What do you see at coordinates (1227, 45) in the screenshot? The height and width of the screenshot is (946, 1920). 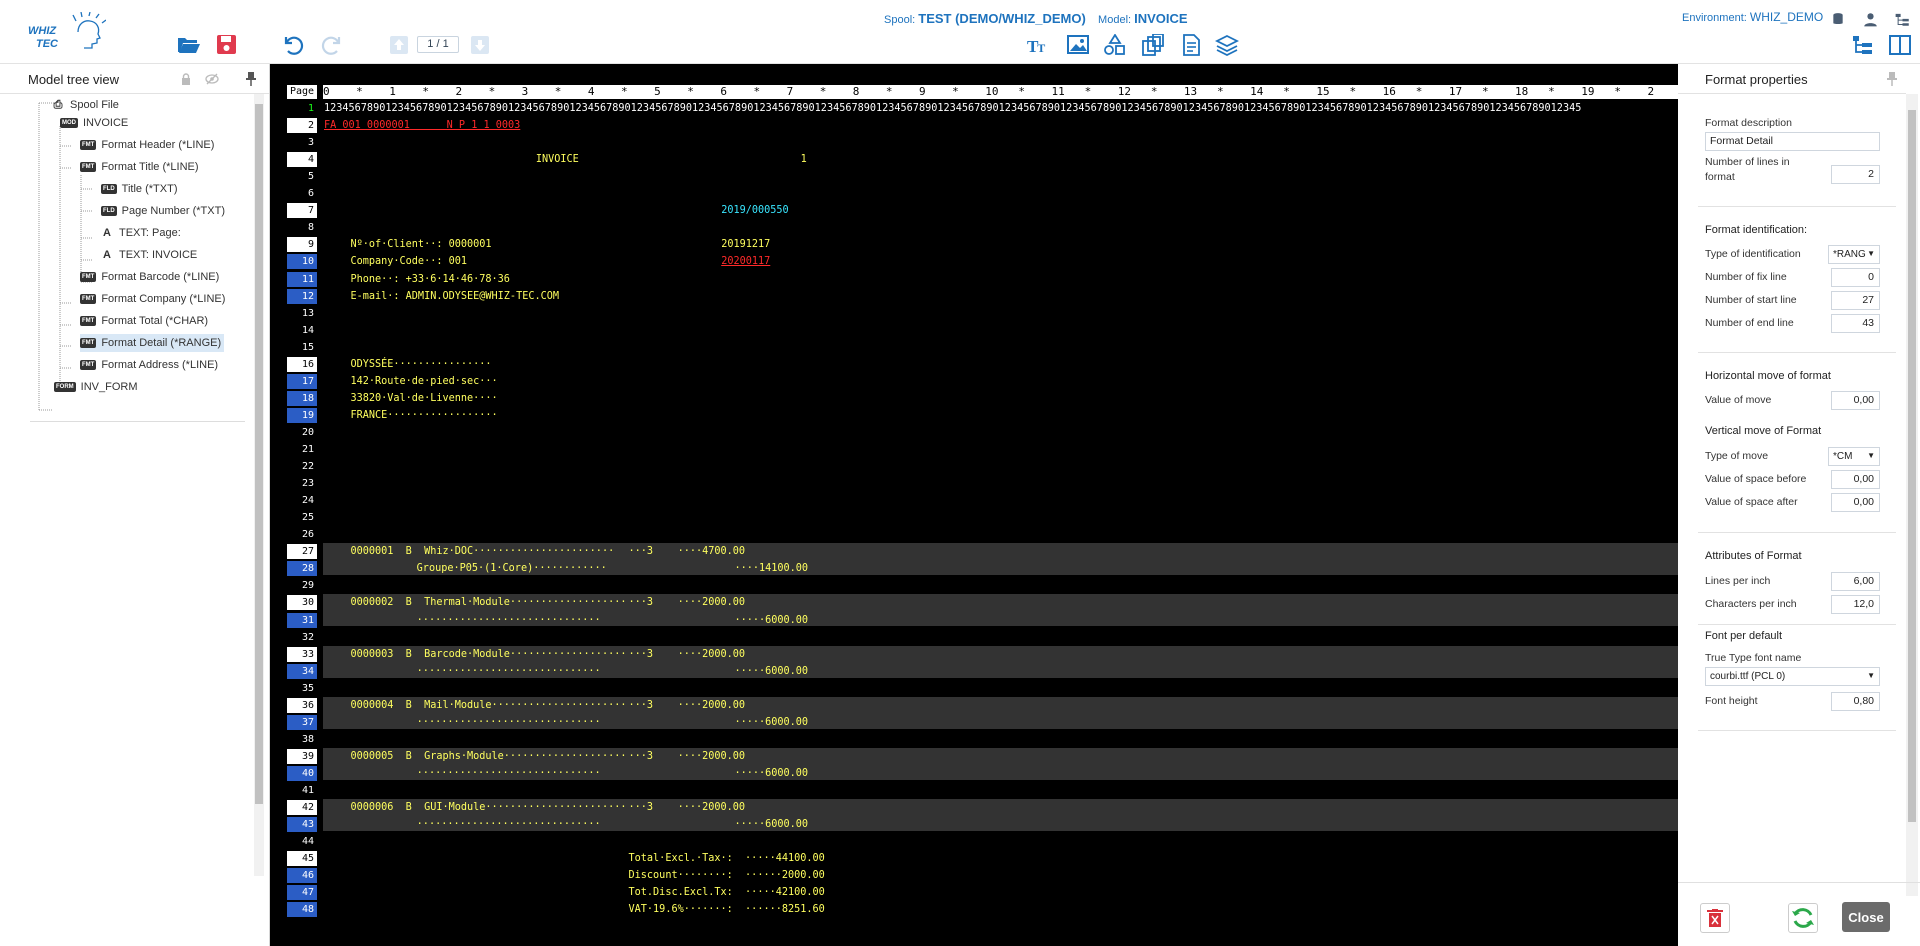 I see `layers-icon` at bounding box center [1227, 45].